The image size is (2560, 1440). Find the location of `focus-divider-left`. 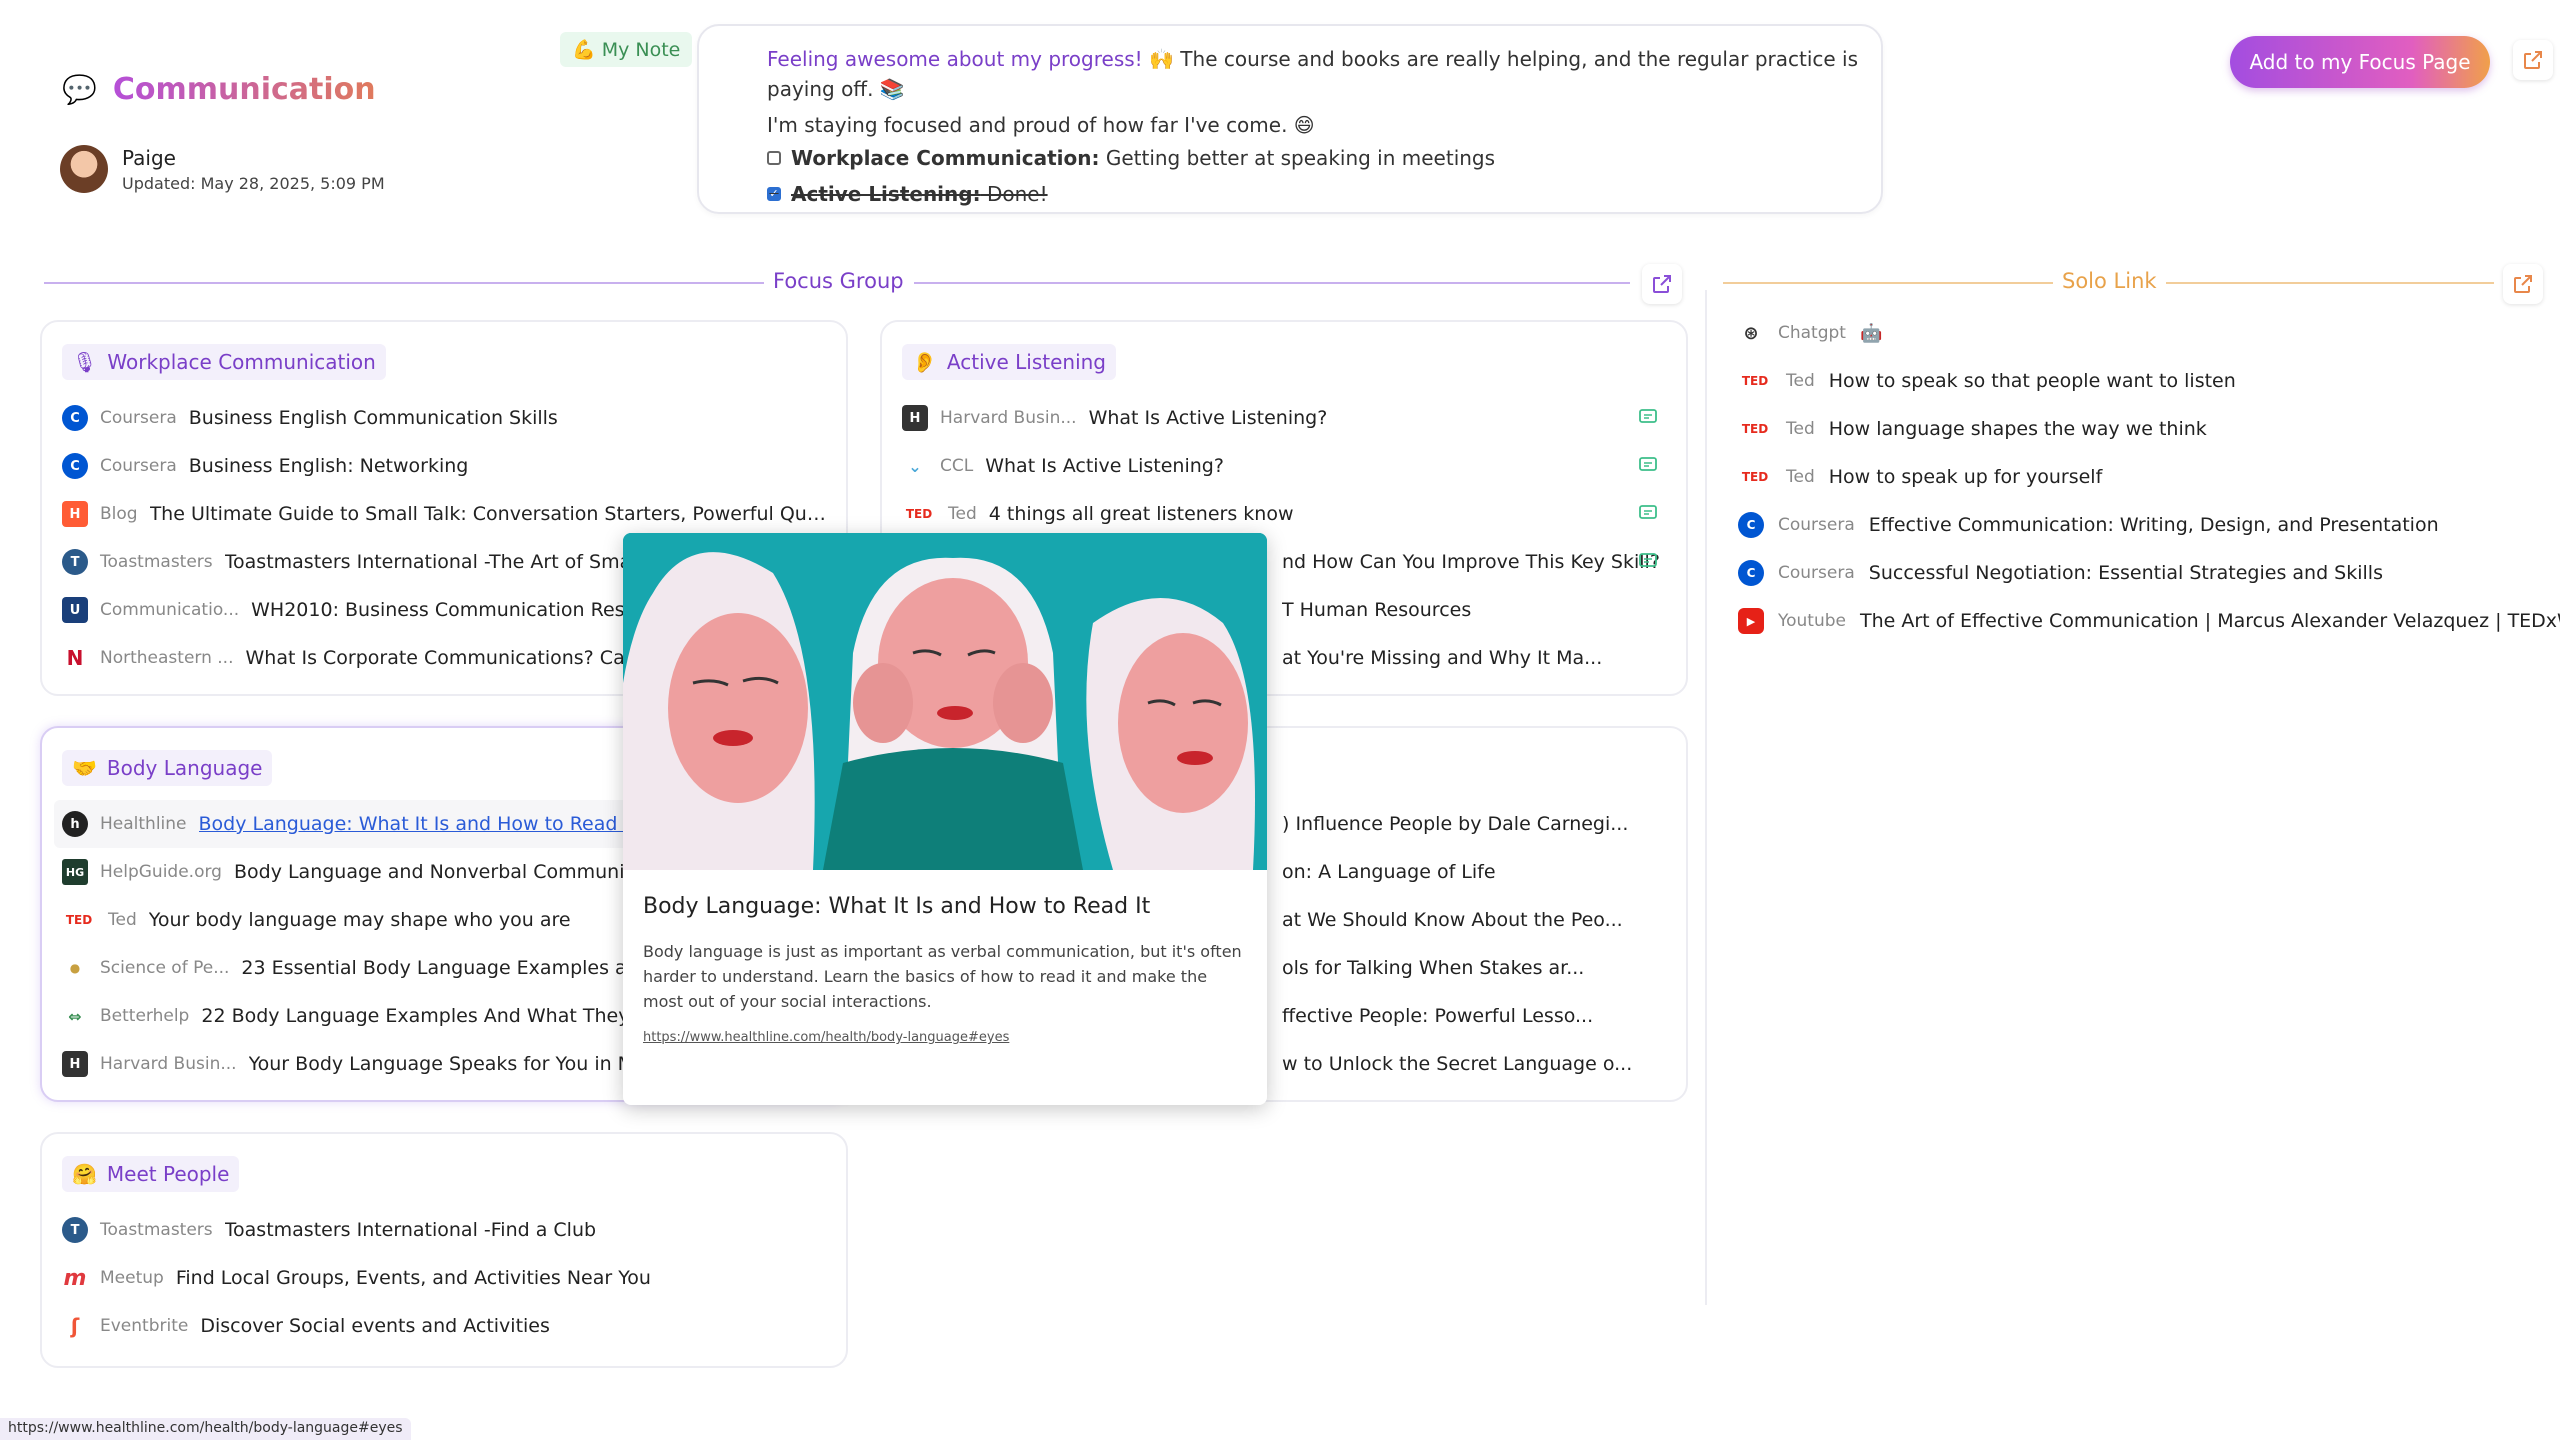

focus-divider-left is located at coordinates (404, 283).